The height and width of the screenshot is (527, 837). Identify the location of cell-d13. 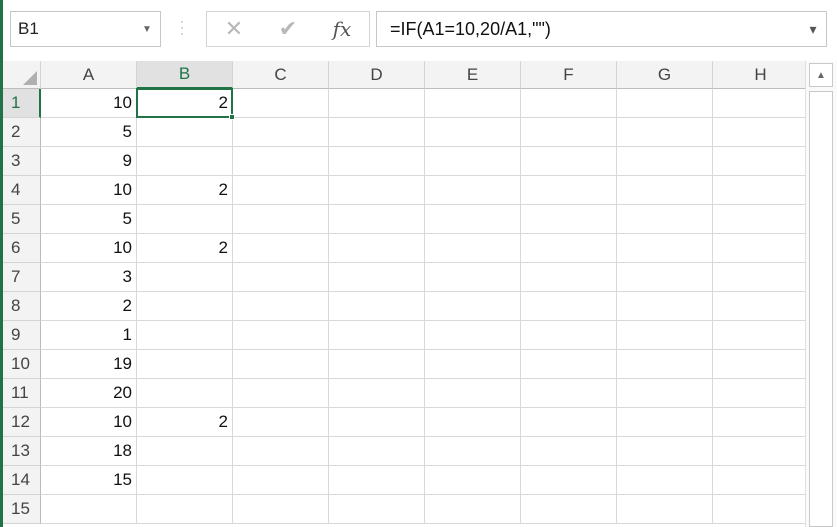
(377, 451).